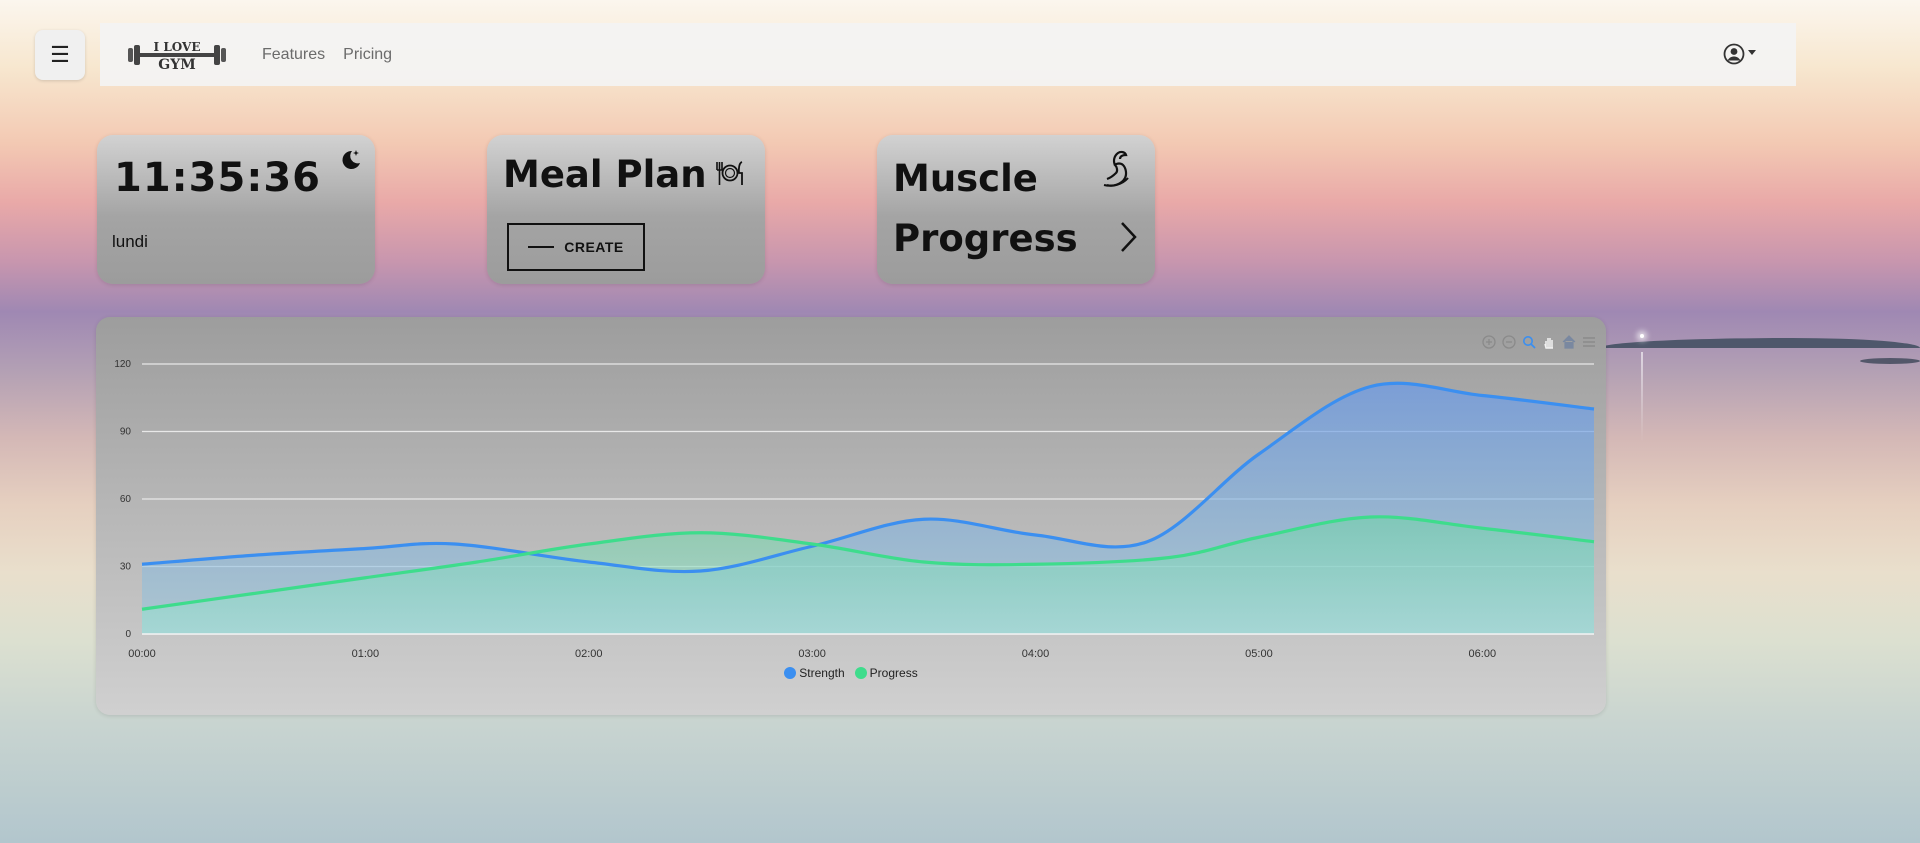  I want to click on light-reflection, so click(1642, 397).